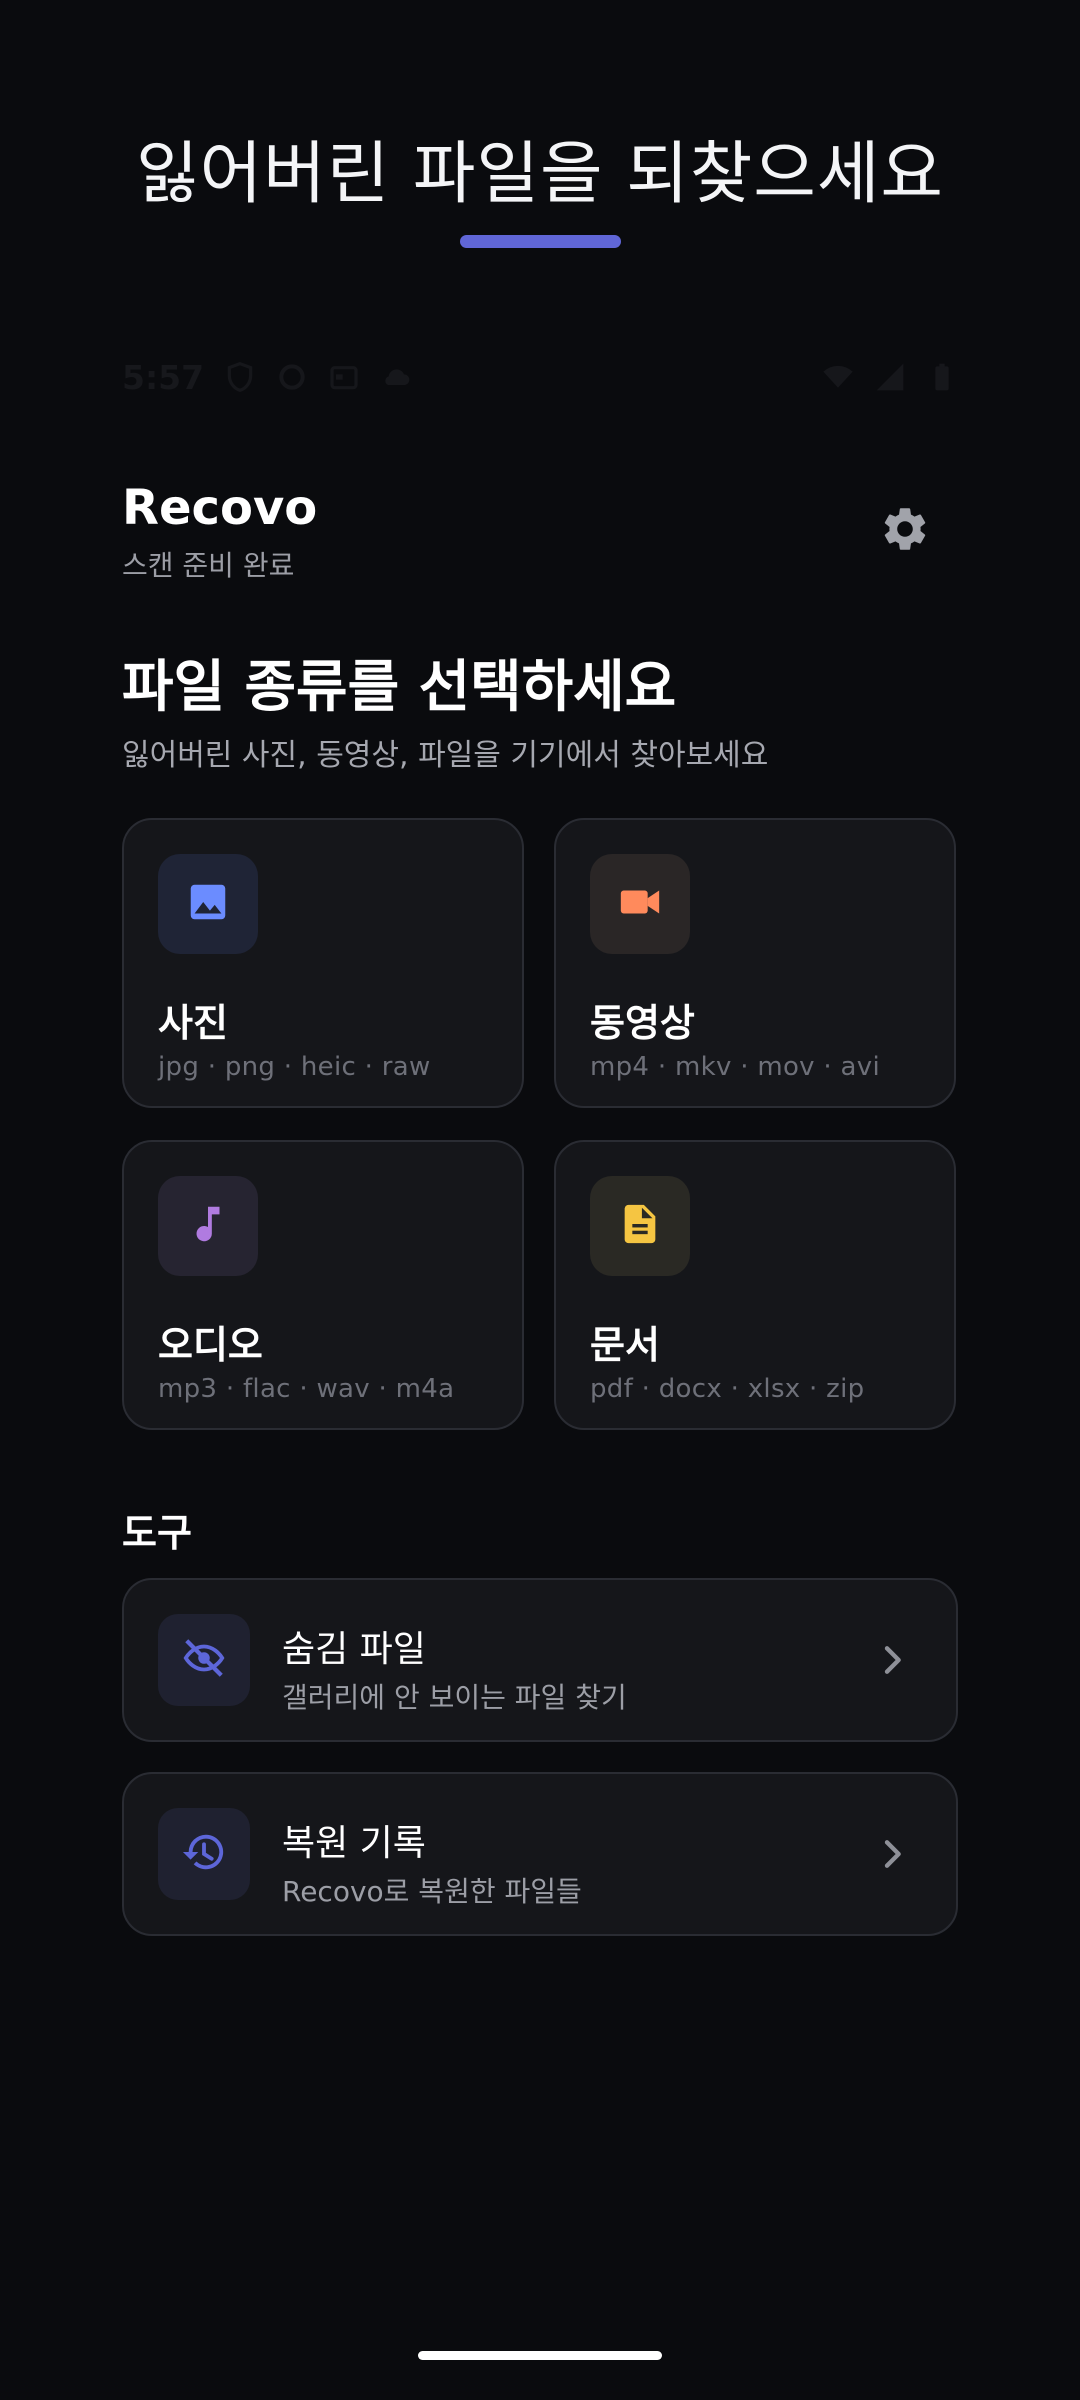 Image resolution: width=1080 pixels, height=2400 pixels. I want to click on card-formats: mp4 · mkv · mov · avi, so click(735, 1067).